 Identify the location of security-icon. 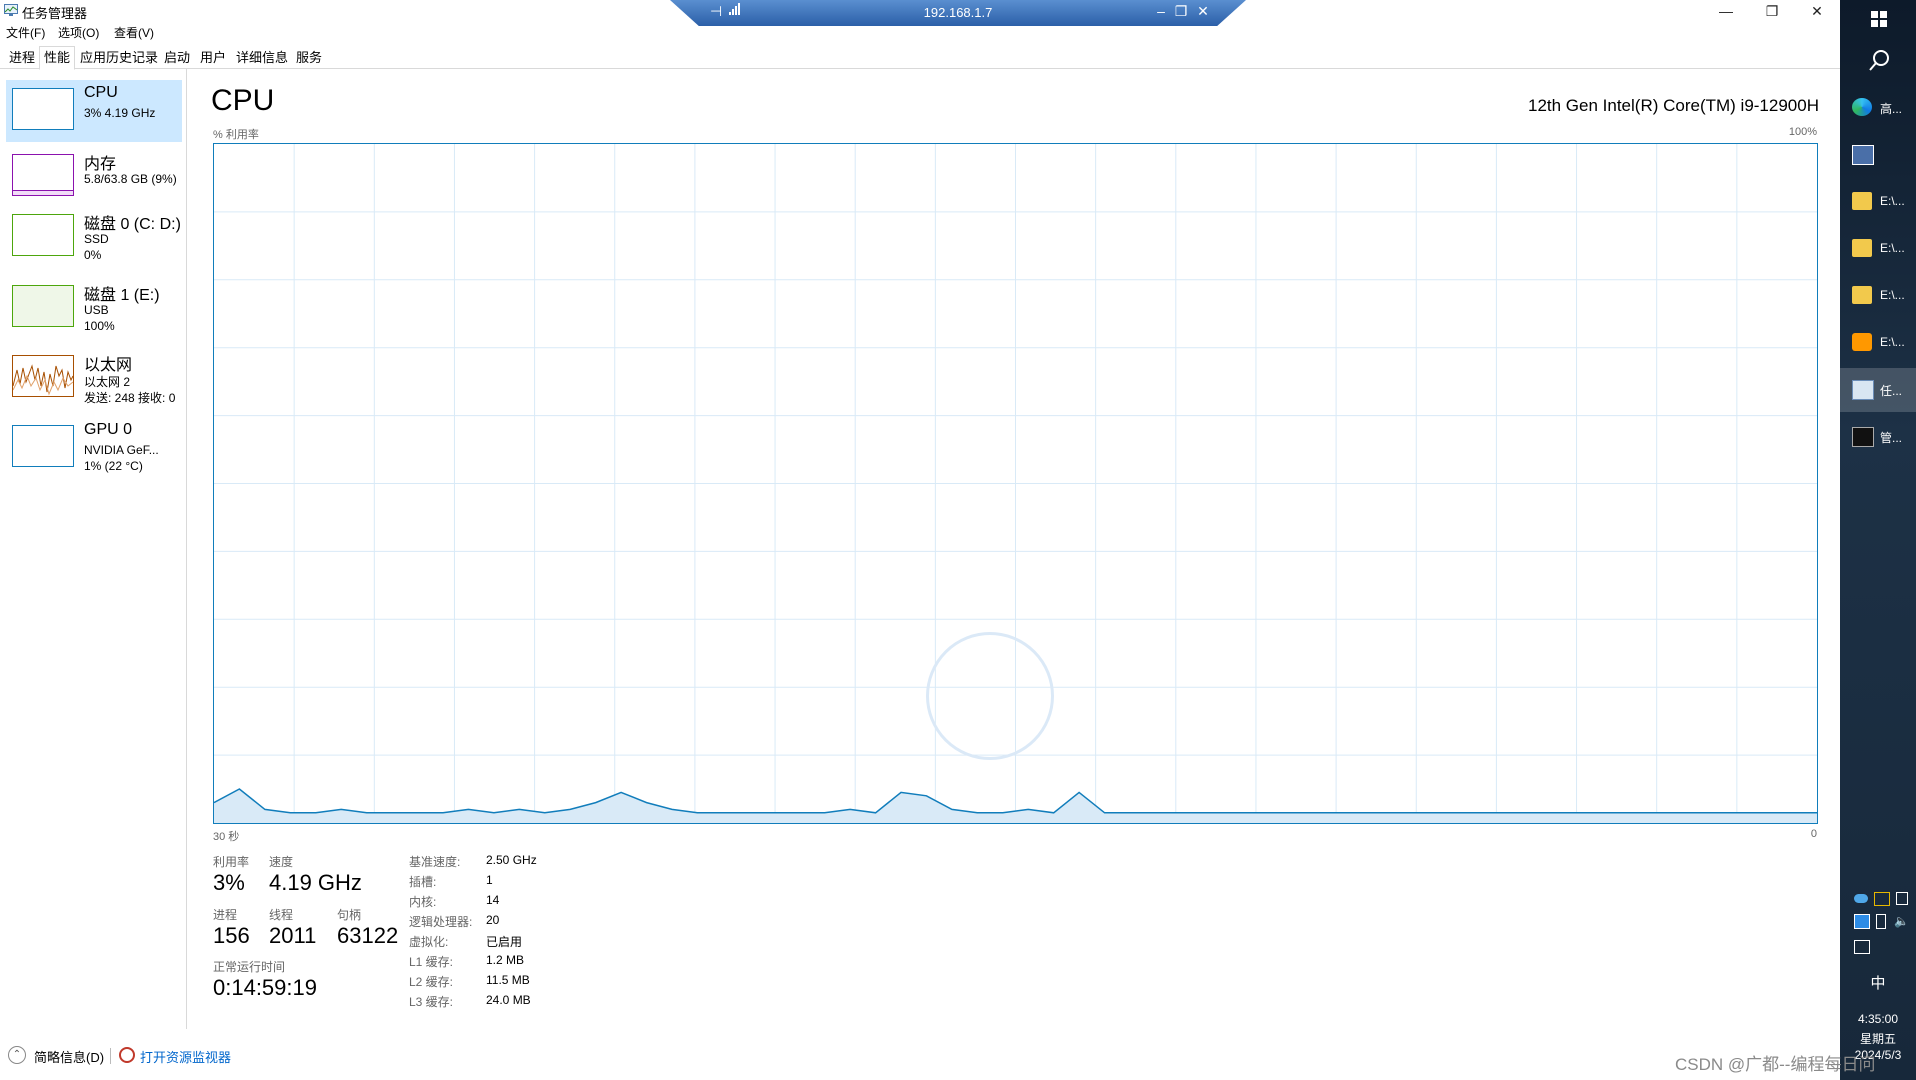
(1882, 899).